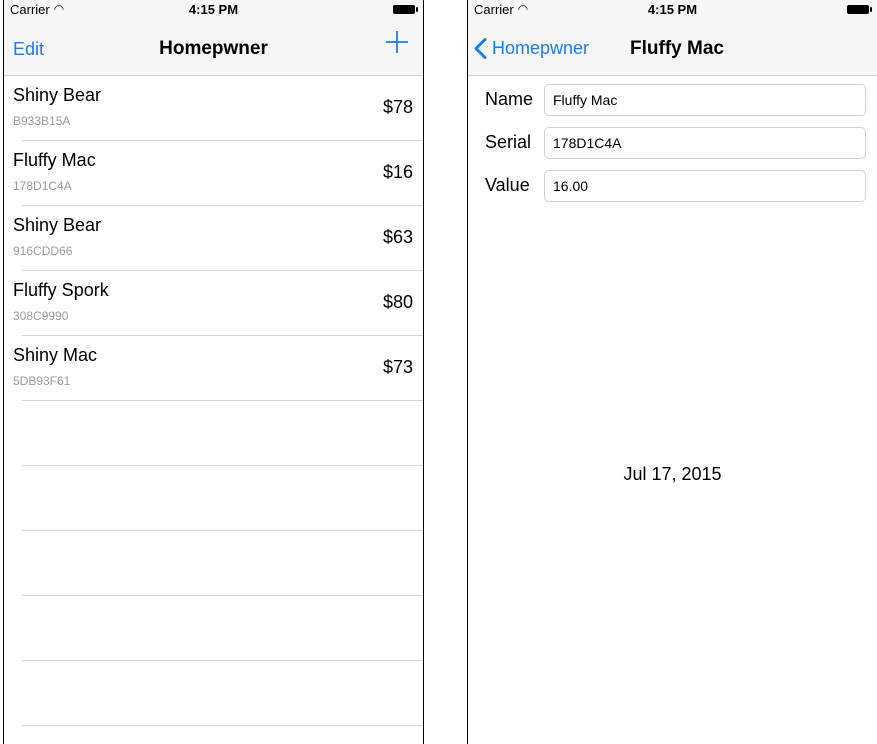  I want to click on value-field, so click(705, 186).